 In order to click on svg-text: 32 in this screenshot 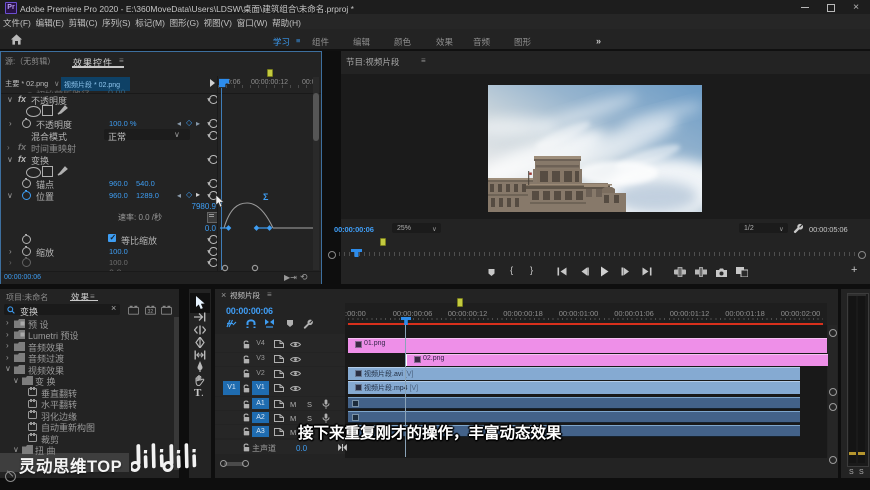, I will do `click(151, 312)`.